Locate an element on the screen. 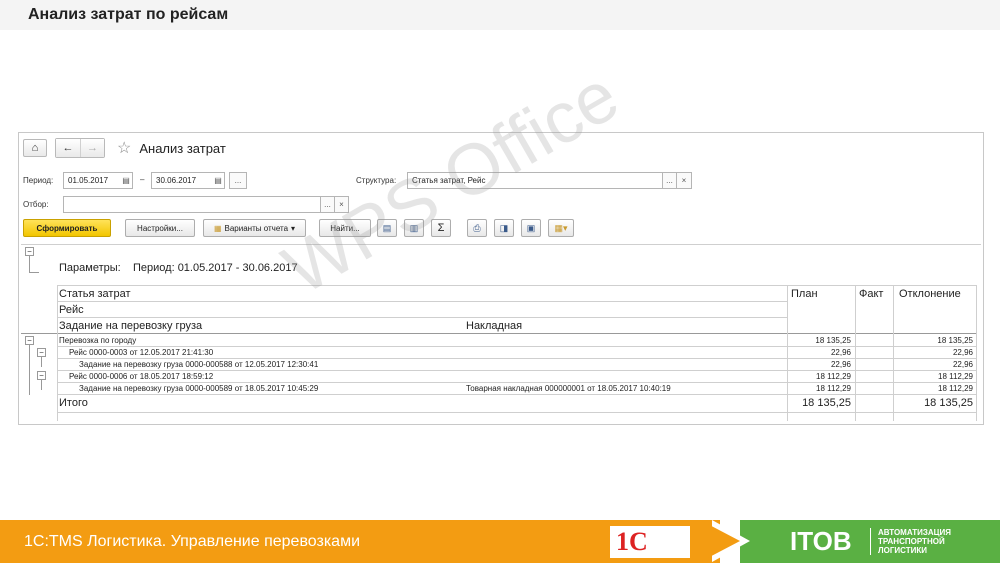  period-label: Период: is located at coordinates (38, 180).